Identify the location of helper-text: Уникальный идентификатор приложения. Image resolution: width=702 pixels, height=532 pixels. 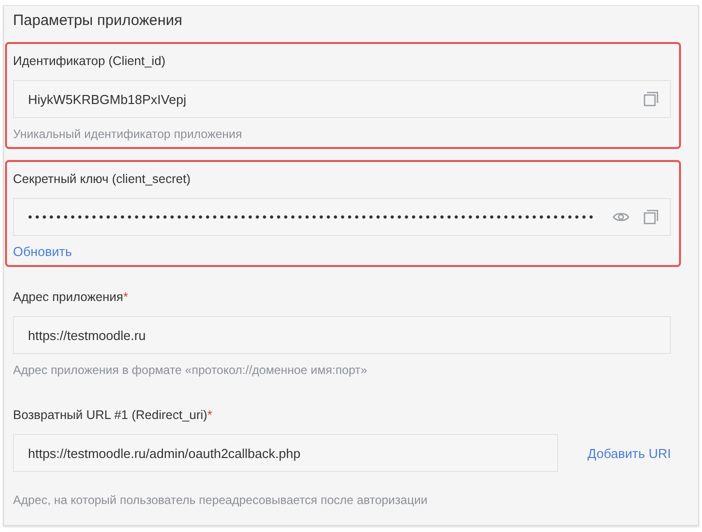
(127, 134).